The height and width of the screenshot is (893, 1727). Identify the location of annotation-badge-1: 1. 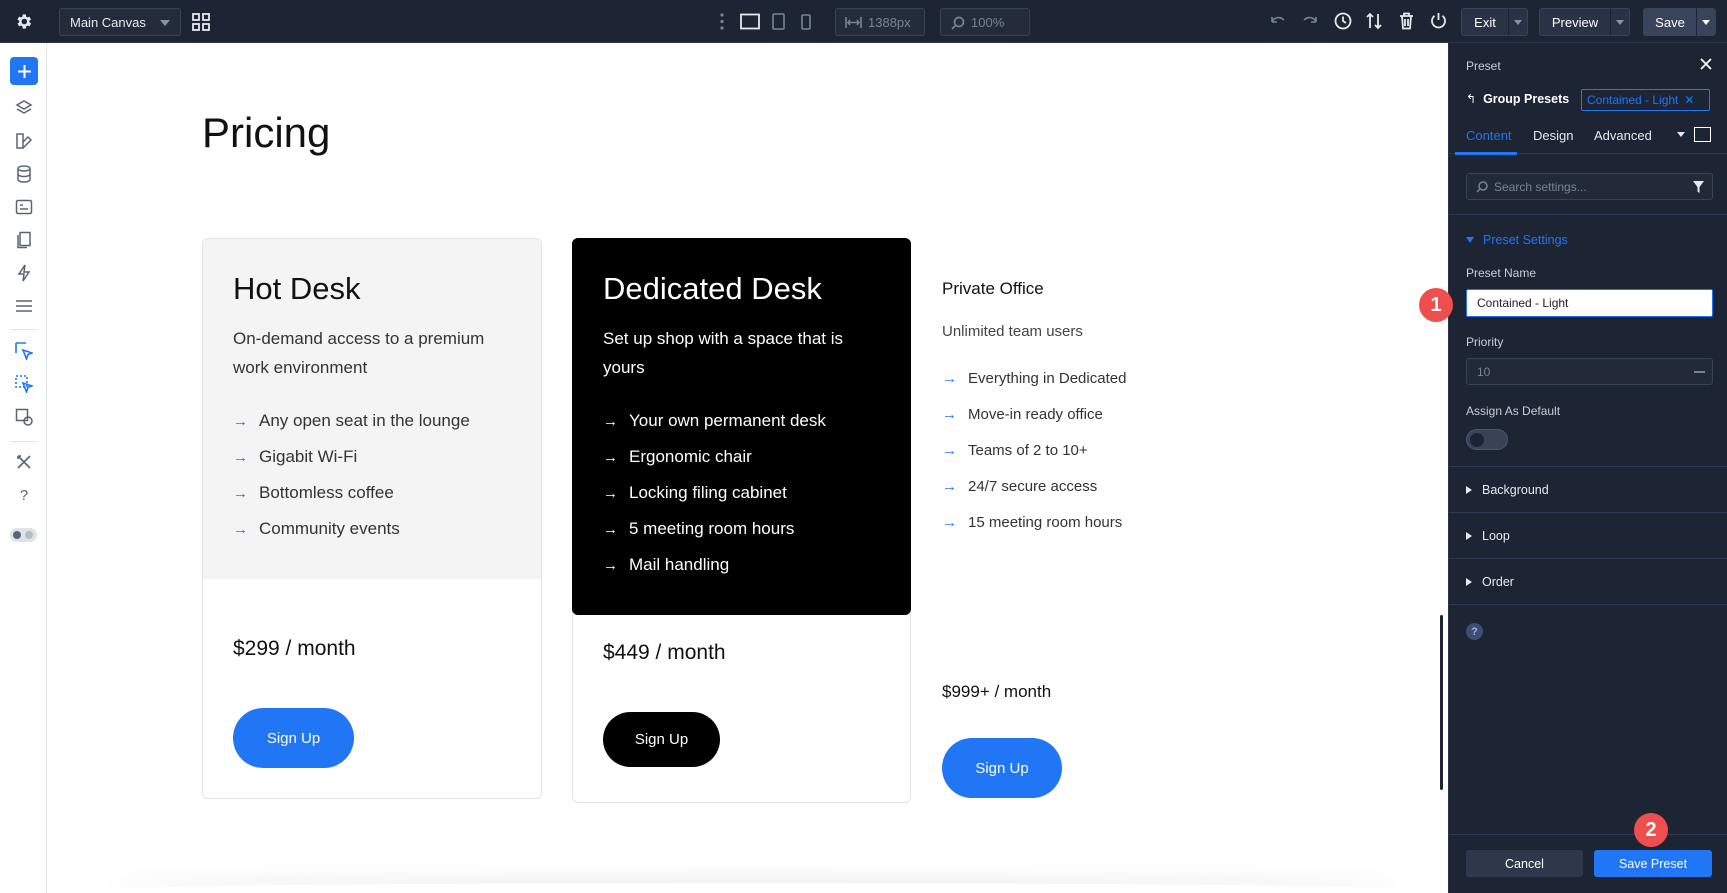
(1436, 305).